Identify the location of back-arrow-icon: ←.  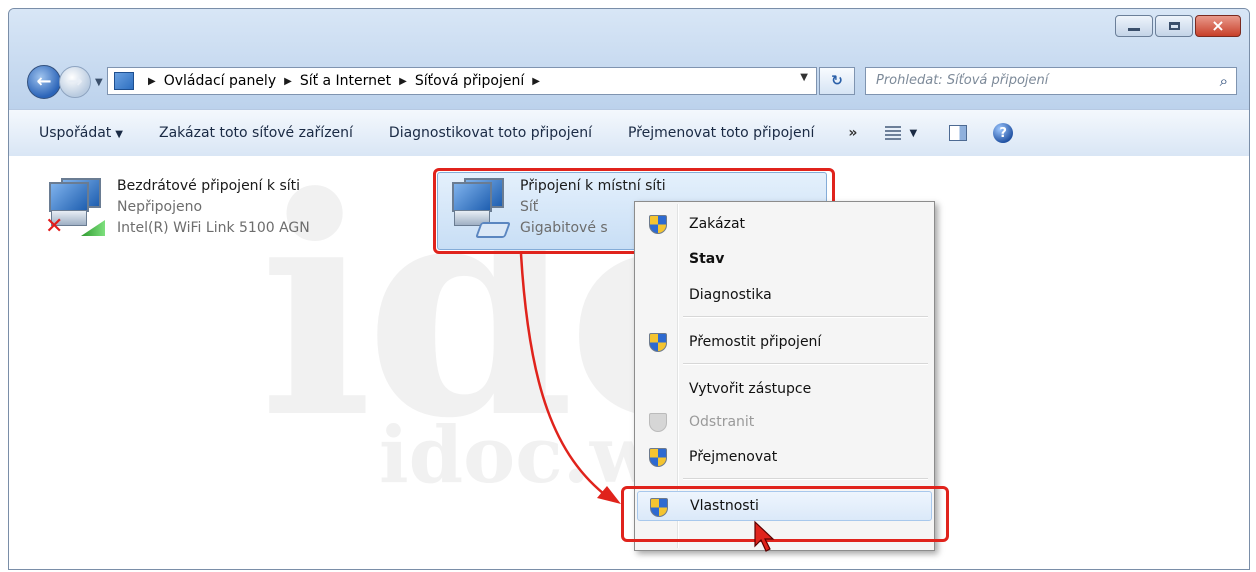
(44, 81).